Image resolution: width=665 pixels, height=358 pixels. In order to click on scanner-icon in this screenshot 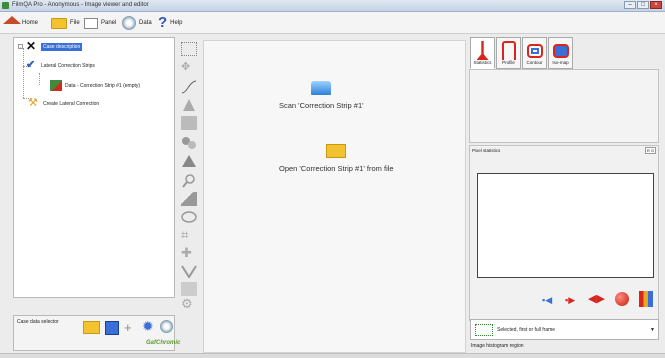, I will do `click(321, 88)`.